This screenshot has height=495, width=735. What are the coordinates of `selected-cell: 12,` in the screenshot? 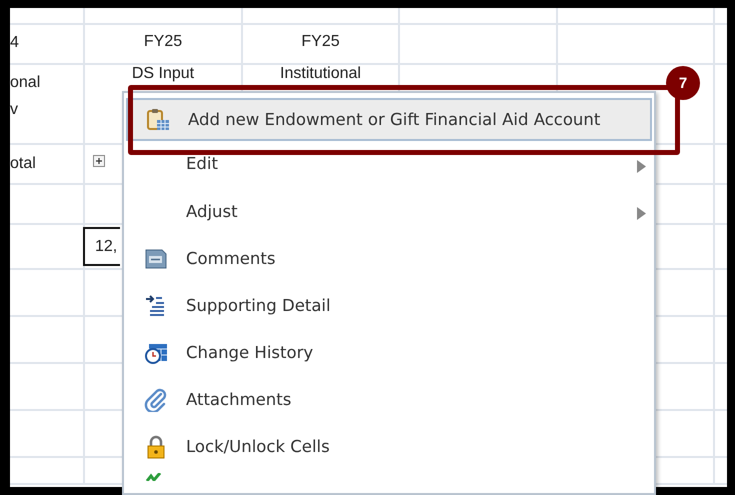 It's located at (101, 246).